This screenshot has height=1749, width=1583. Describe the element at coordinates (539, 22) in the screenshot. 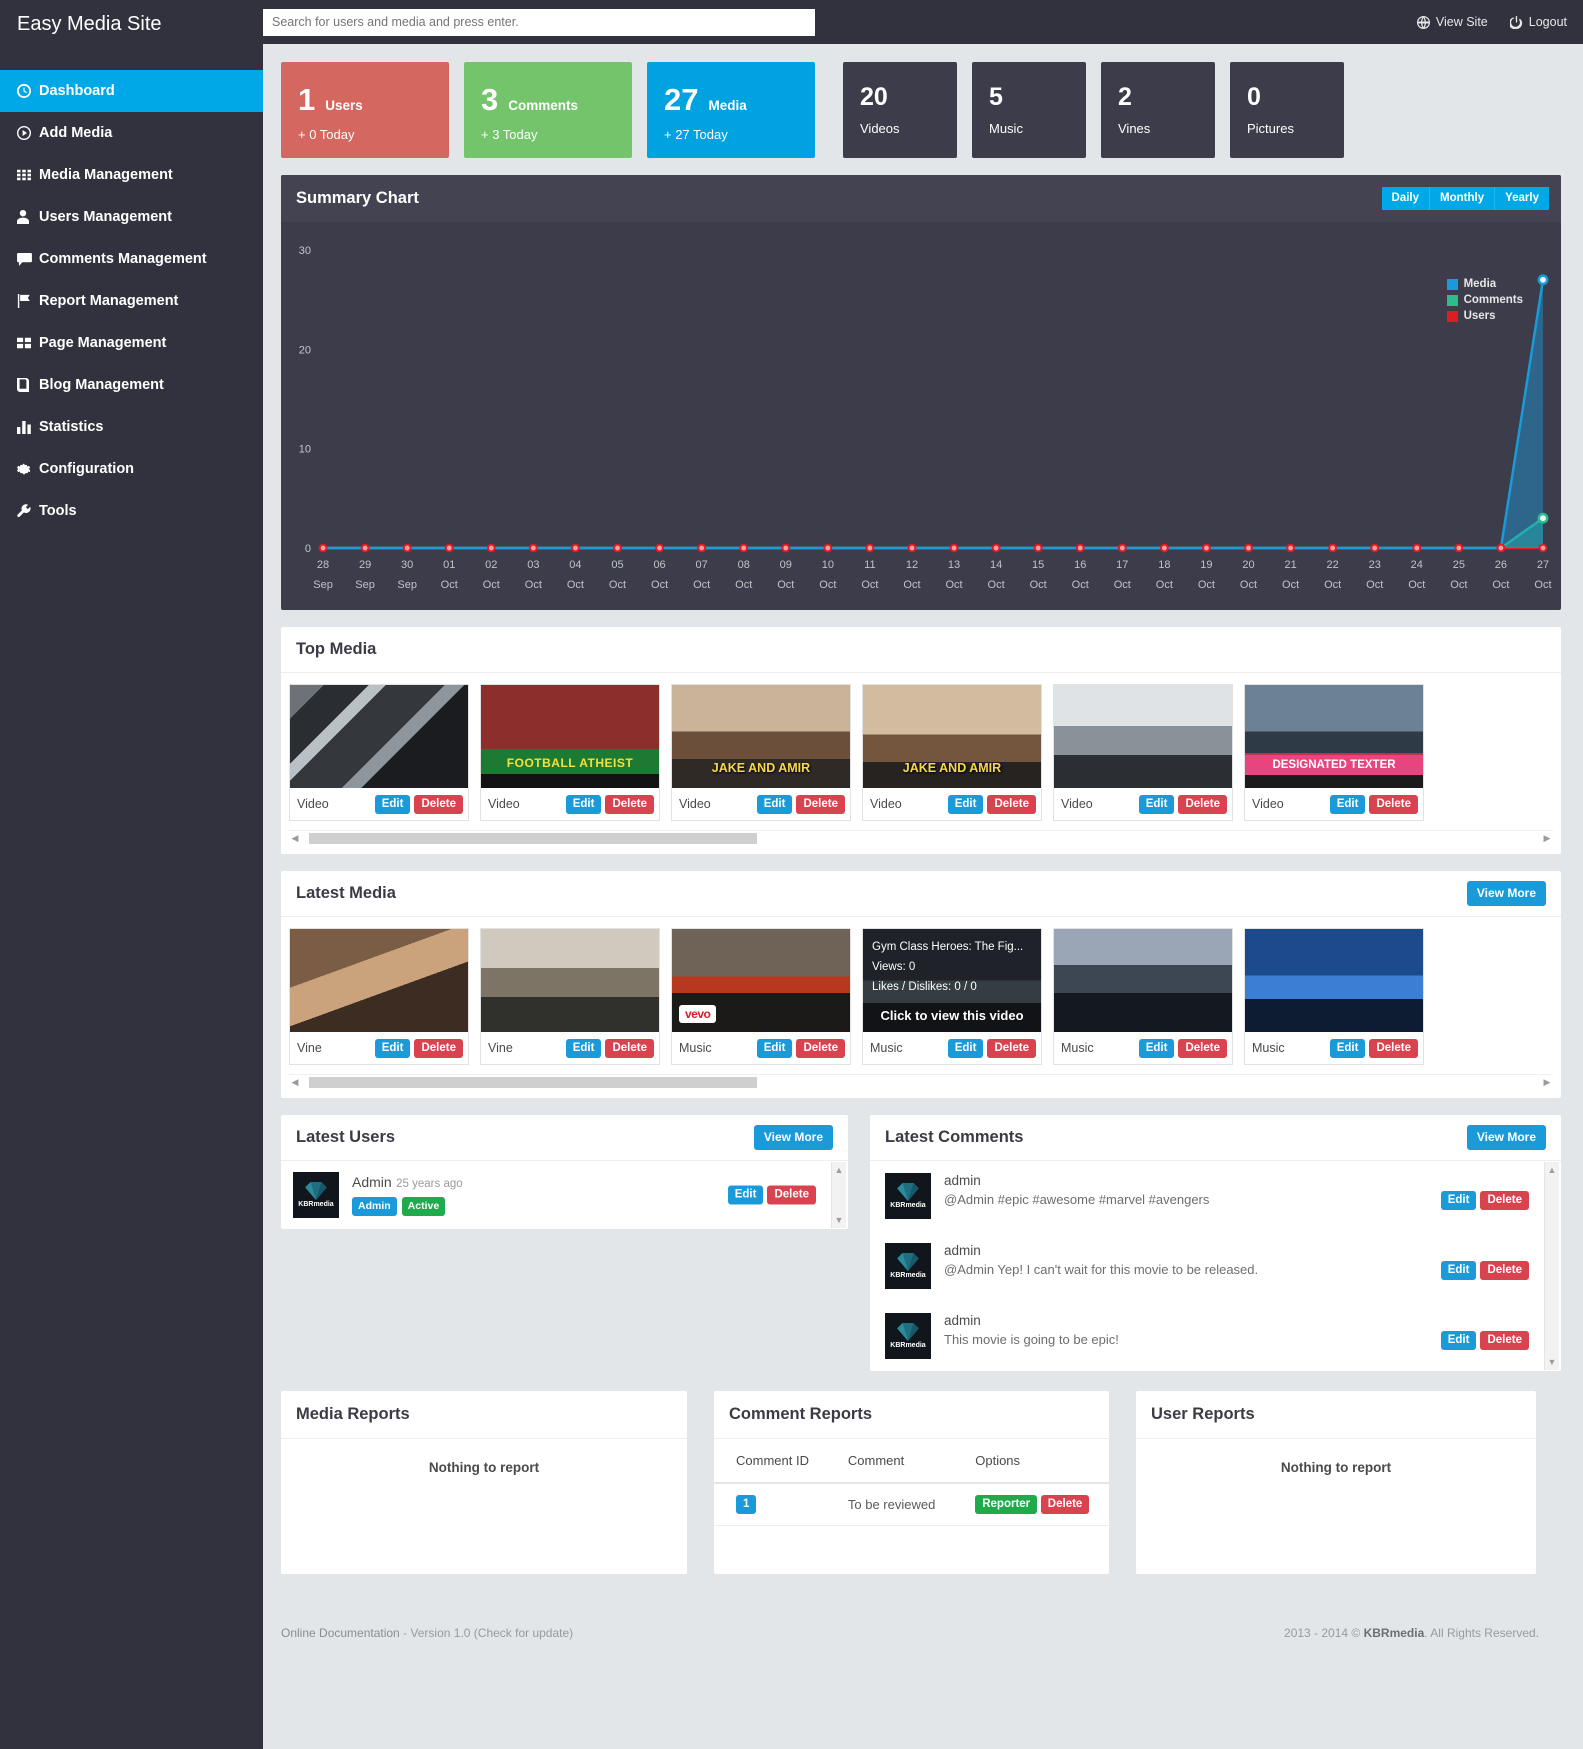

I see `search-input` at that location.